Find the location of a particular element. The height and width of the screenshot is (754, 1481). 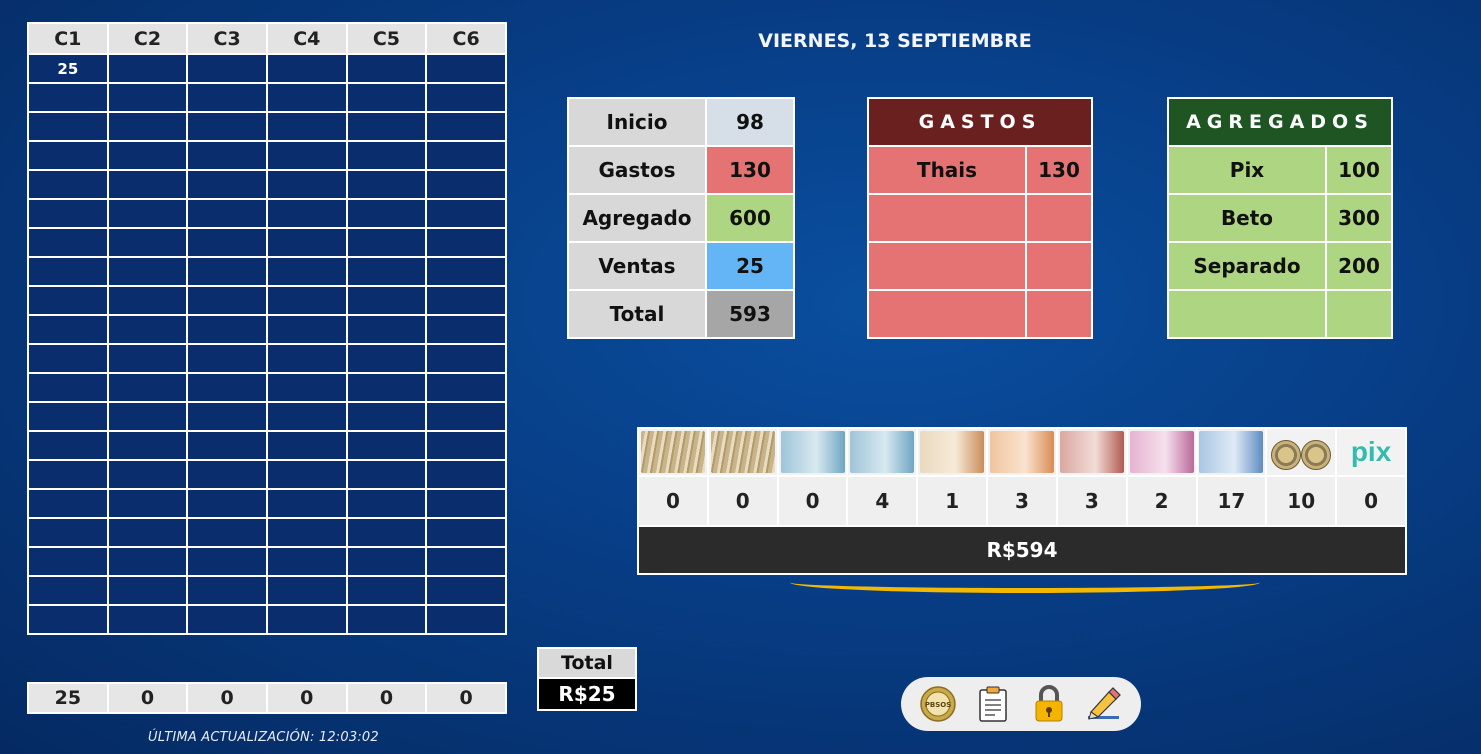

denomination-count: 4 is located at coordinates (882, 501).